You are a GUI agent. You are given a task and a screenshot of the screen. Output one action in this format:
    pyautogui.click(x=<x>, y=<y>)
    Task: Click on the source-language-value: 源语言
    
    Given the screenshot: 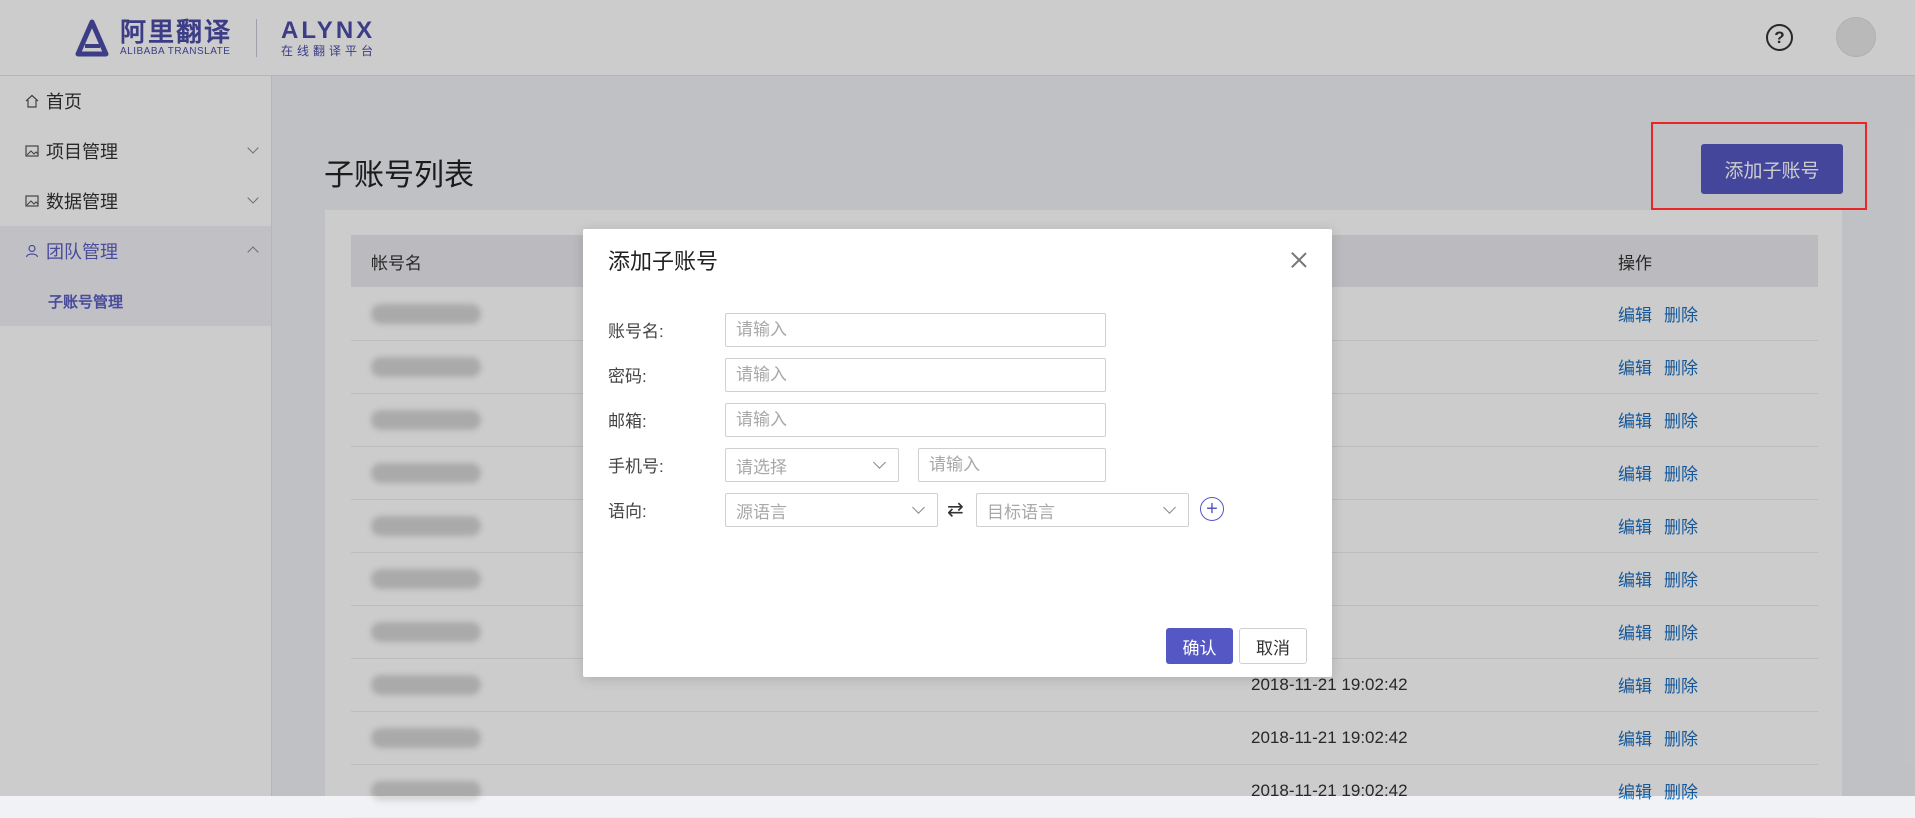 What is the action you would take?
    pyautogui.click(x=761, y=512)
    